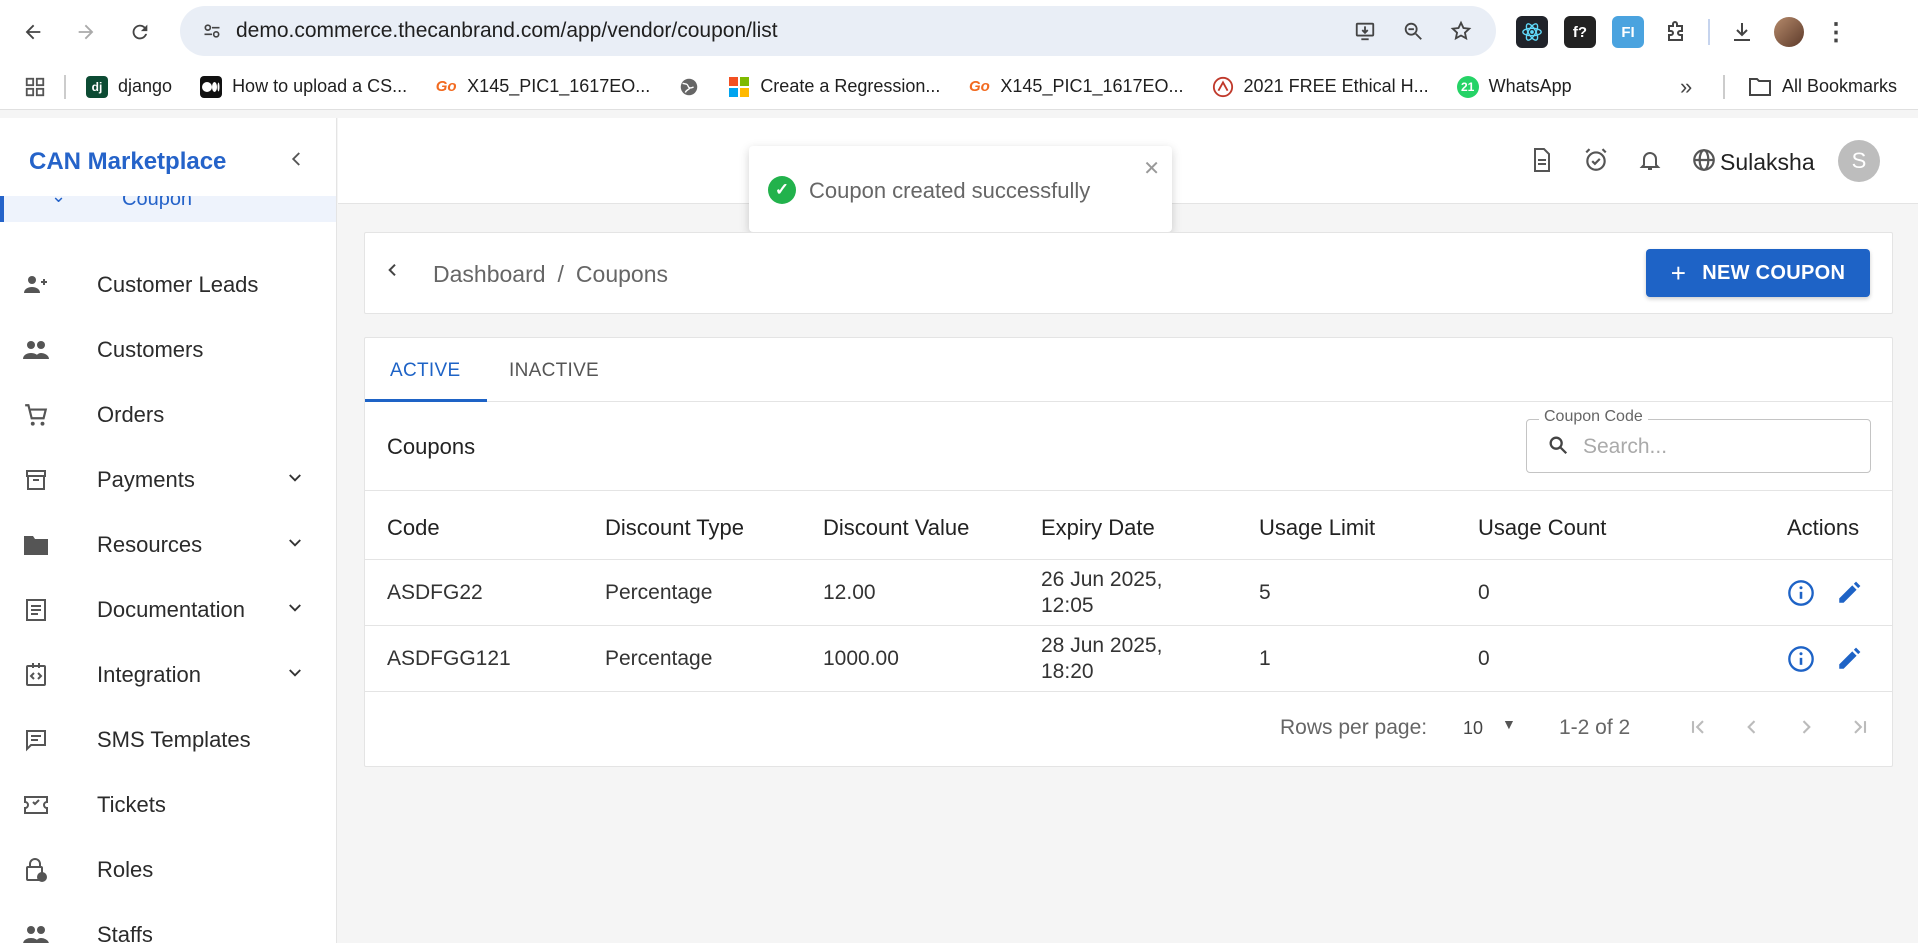 The height and width of the screenshot is (943, 1918). What do you see at coordinates (168, 480) in the screenshot?
I see `sidebar-item-payments: Payments` at bounding box center [168, 480].